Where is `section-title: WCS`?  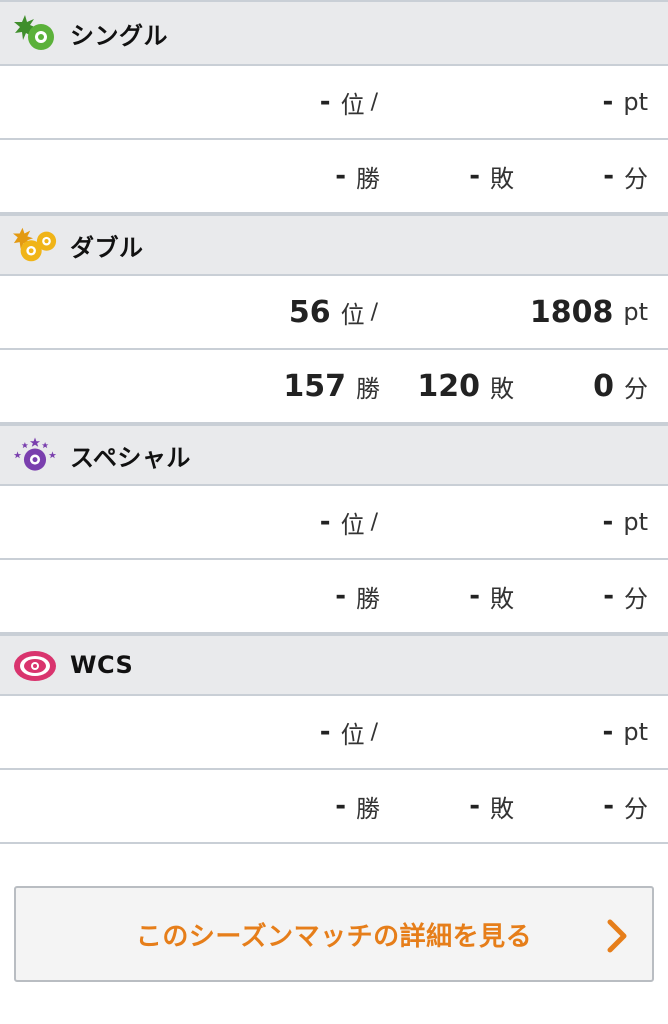 section-title: WCS is located at coordinates (102, 665).